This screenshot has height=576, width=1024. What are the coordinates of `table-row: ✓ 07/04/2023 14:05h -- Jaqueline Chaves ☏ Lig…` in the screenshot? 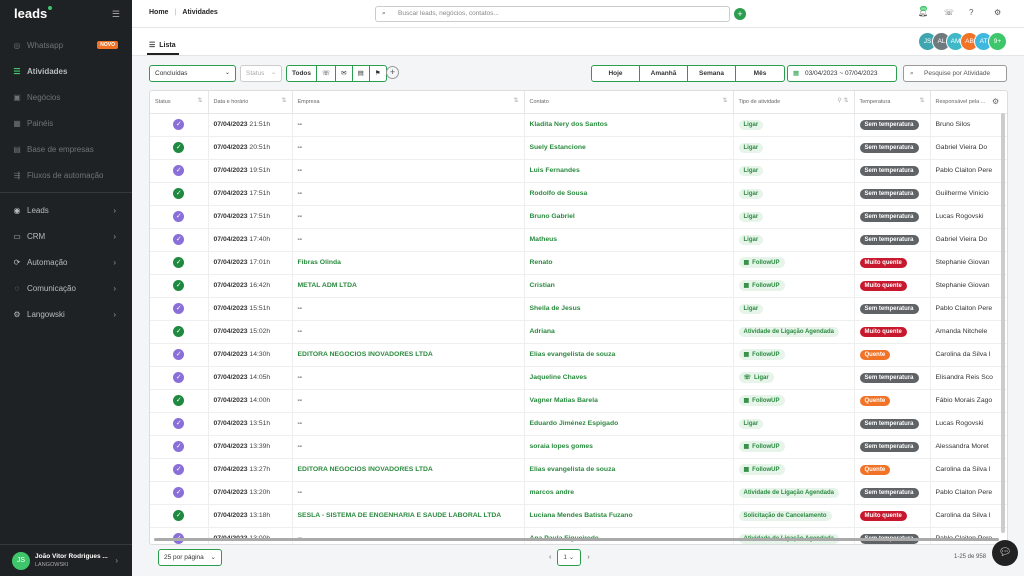 It's located at (578, 378).